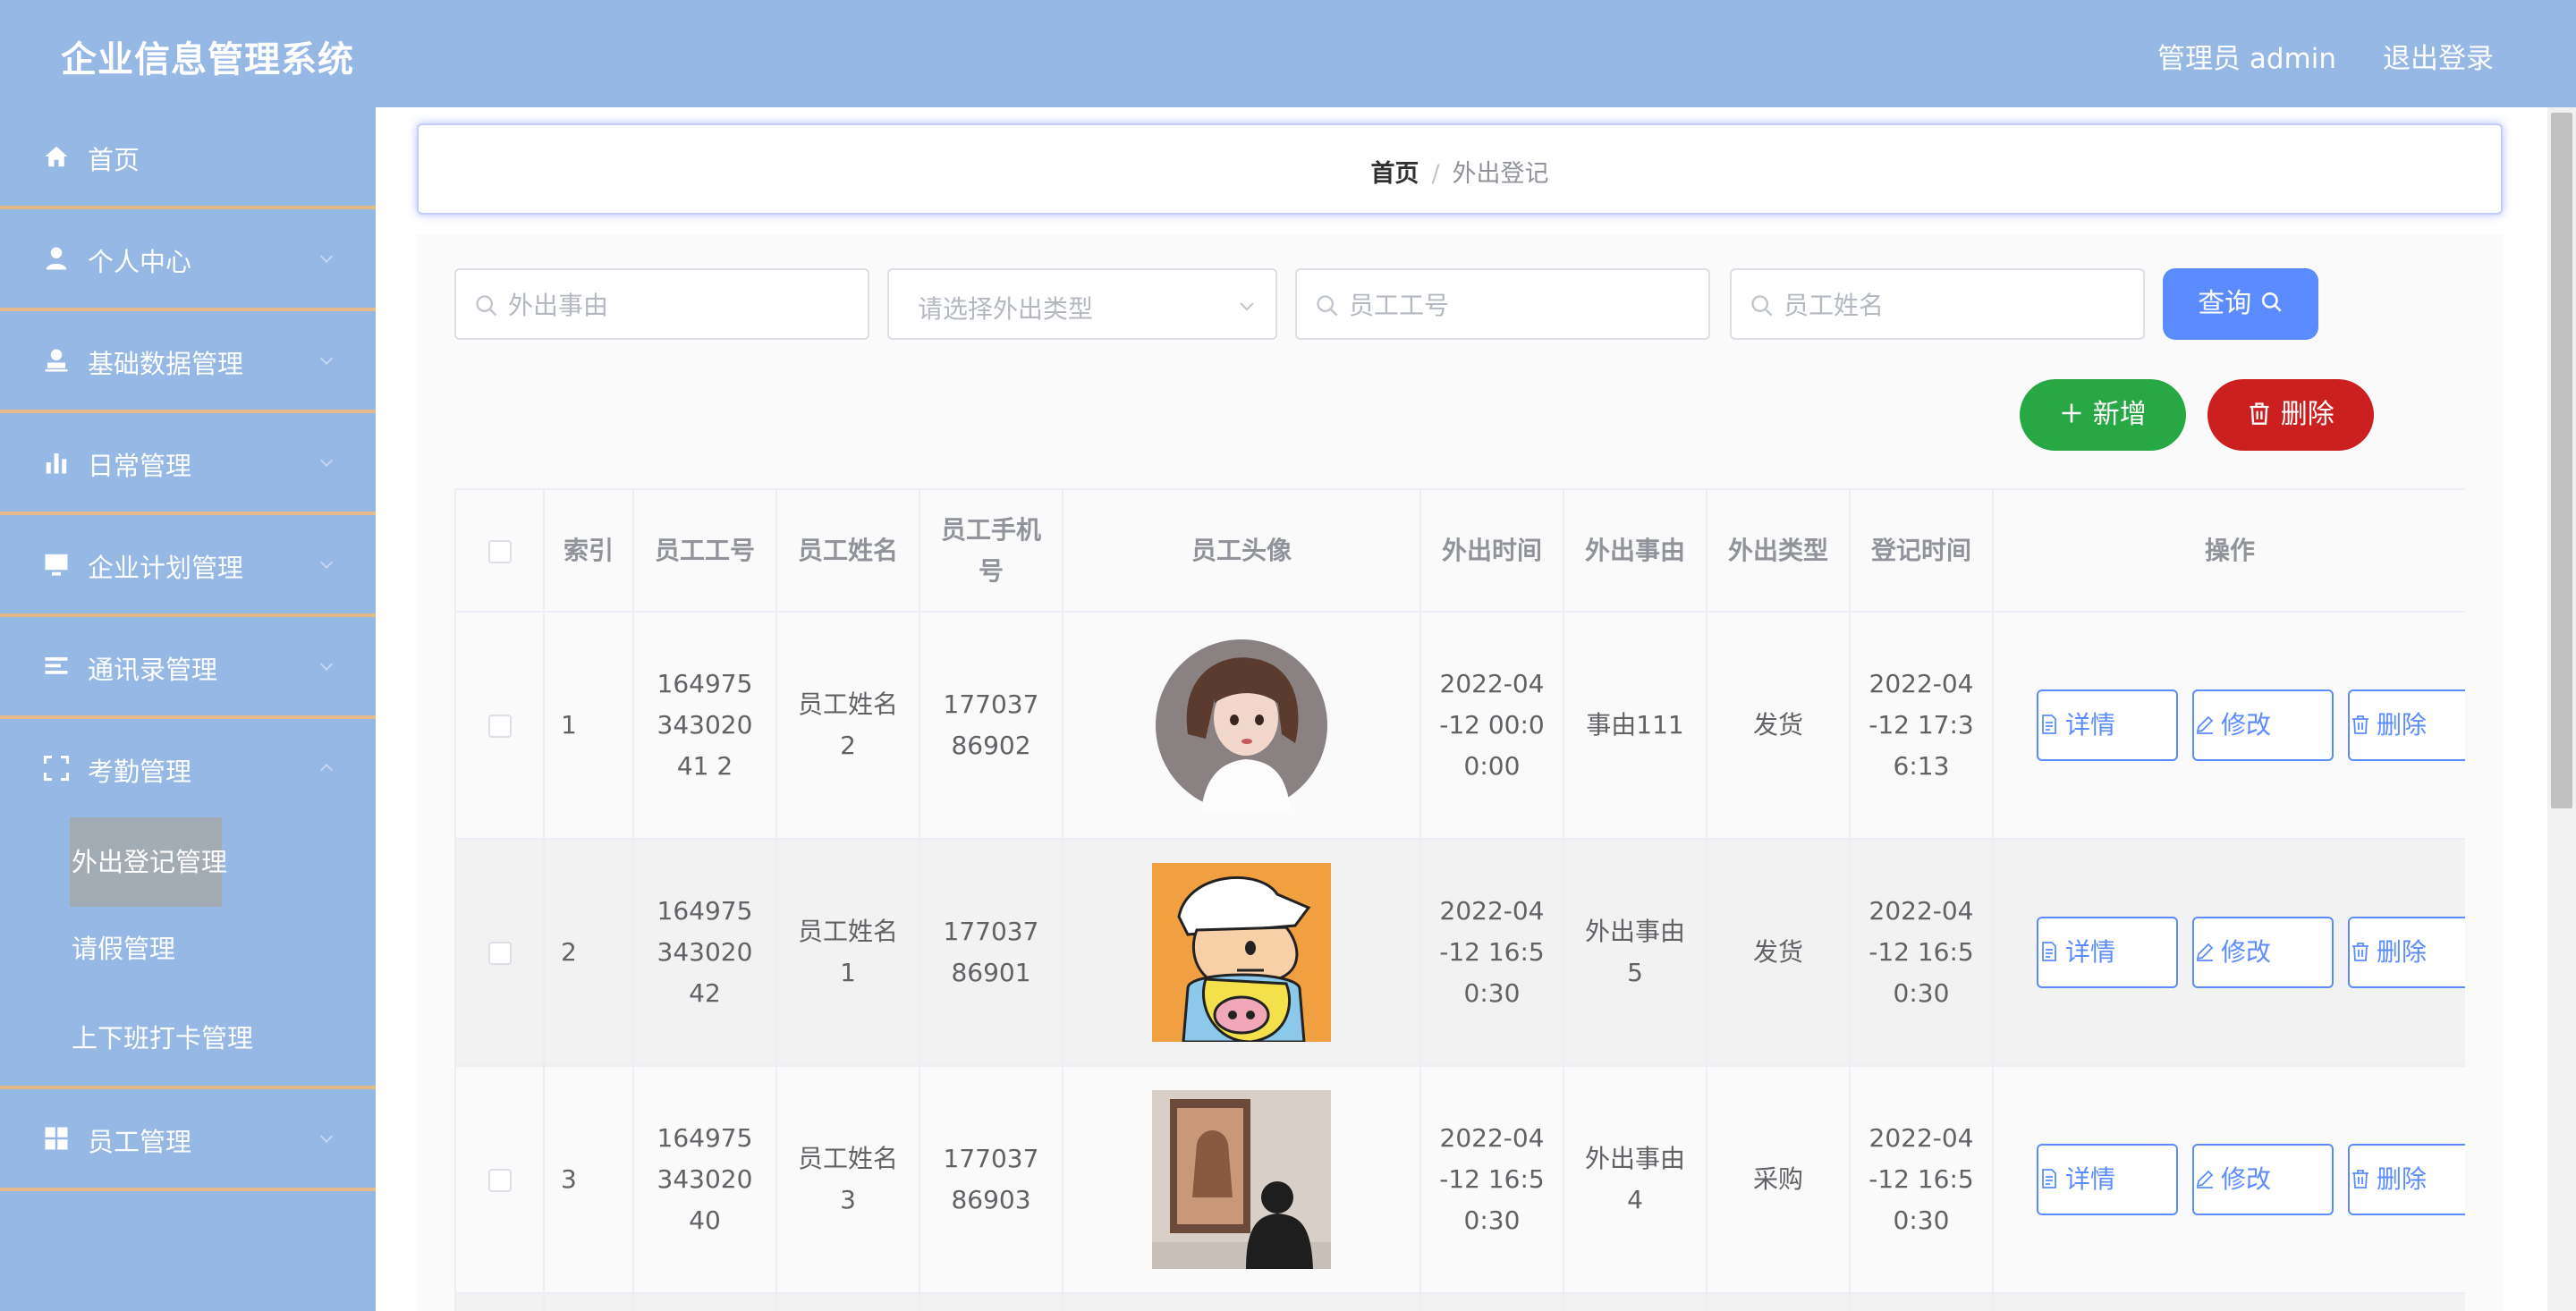 This screenshot has width=2576, height=1311. Describe the element at coordinates (1394, 174) in the screenshot. I see `breadcrumb-home: 首页` at that location.